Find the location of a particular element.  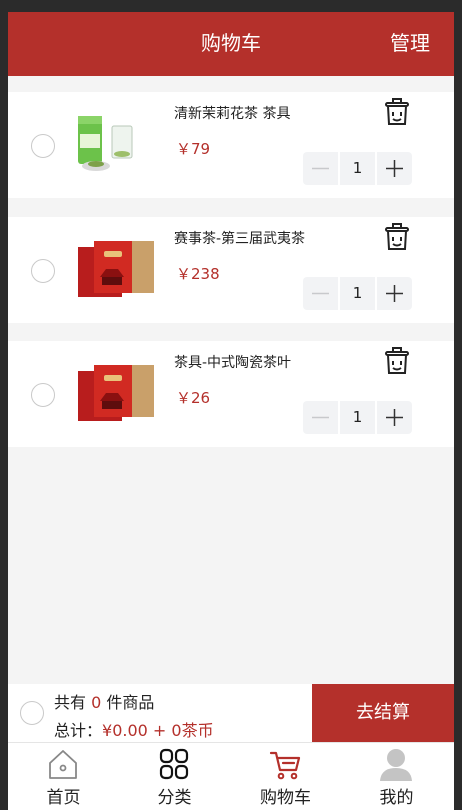

item-price: ￥26 is located at coordinates (193, 398).